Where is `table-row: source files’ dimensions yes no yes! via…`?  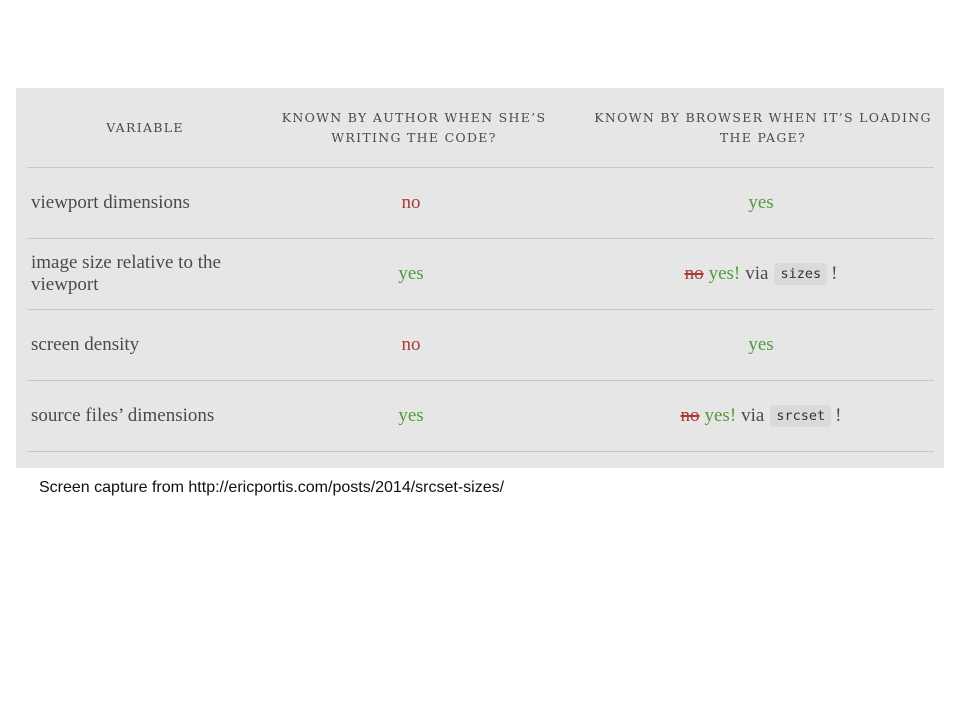
table-row: source files’ dimensions yes no yes! via… is located at coordinates (480, 416).